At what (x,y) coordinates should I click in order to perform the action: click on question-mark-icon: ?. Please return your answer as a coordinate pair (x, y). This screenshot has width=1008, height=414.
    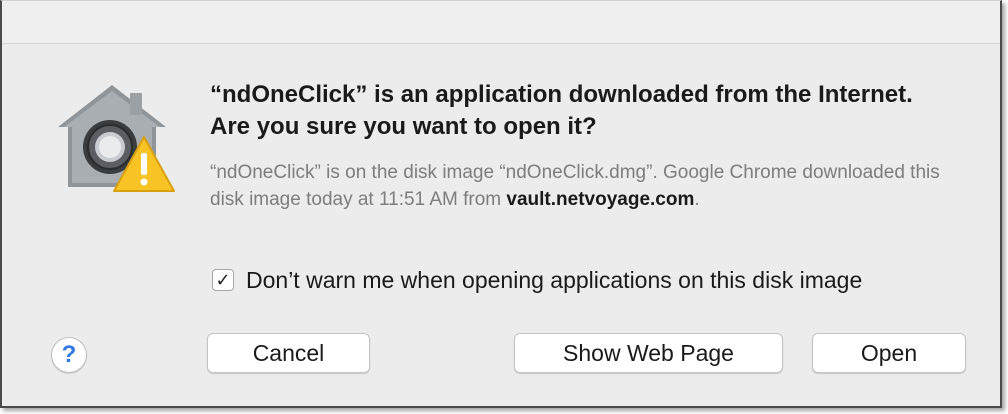
    Looking at the image, I should click on (69, 354).